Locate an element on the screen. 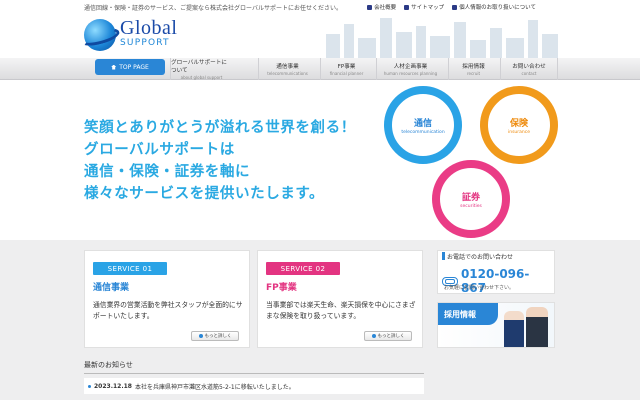  nav-fp-label: FP事業 is located at coordinates (346, 67).